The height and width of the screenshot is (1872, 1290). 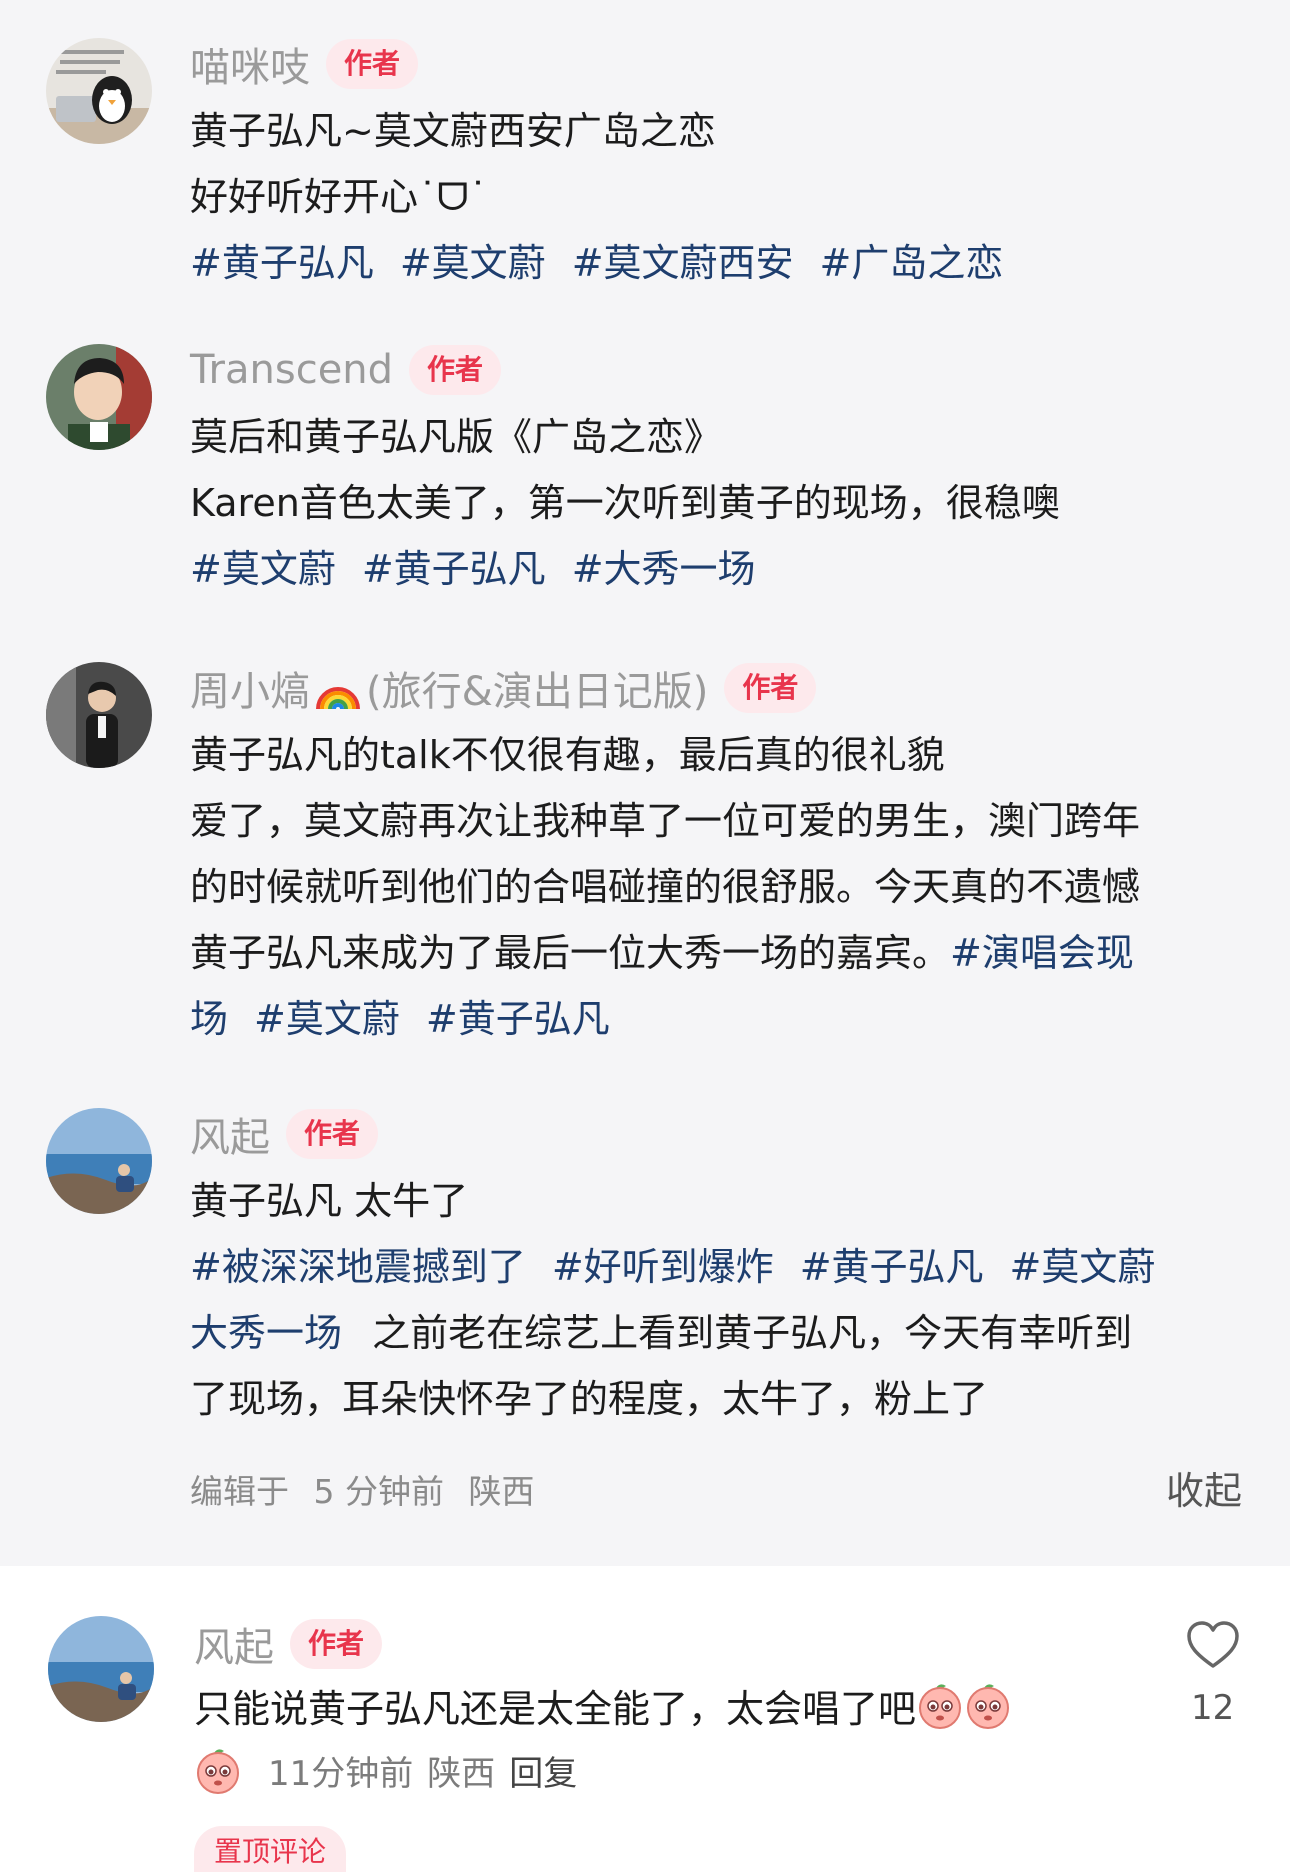 What do you see at coordinates (456, 437) in the screenshot?
I see `post-text: 莫后和黄子弘凡版《广岛之恋》` at bounding box center [456, 437].